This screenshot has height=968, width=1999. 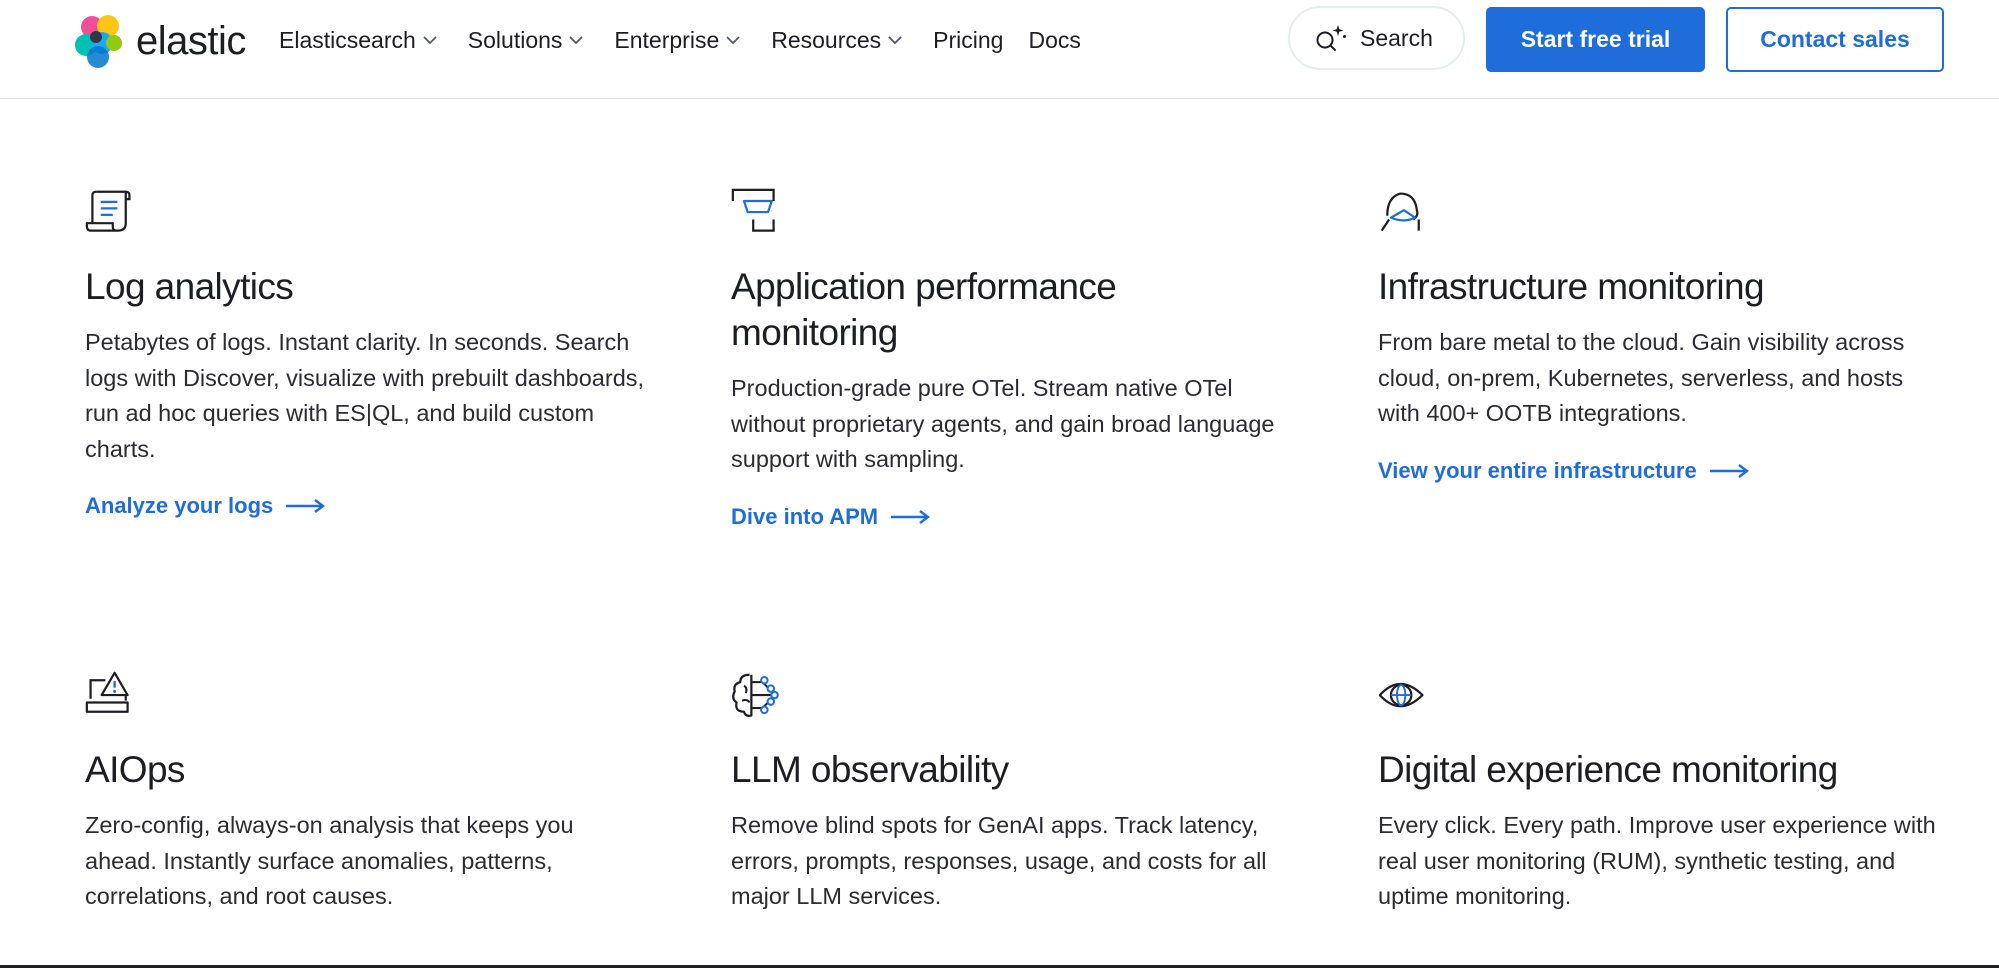 What do you see at coordinates (667, 39) in the screenshot?
I see `nav-label: Enterprise` at bounding box center [667, 39].